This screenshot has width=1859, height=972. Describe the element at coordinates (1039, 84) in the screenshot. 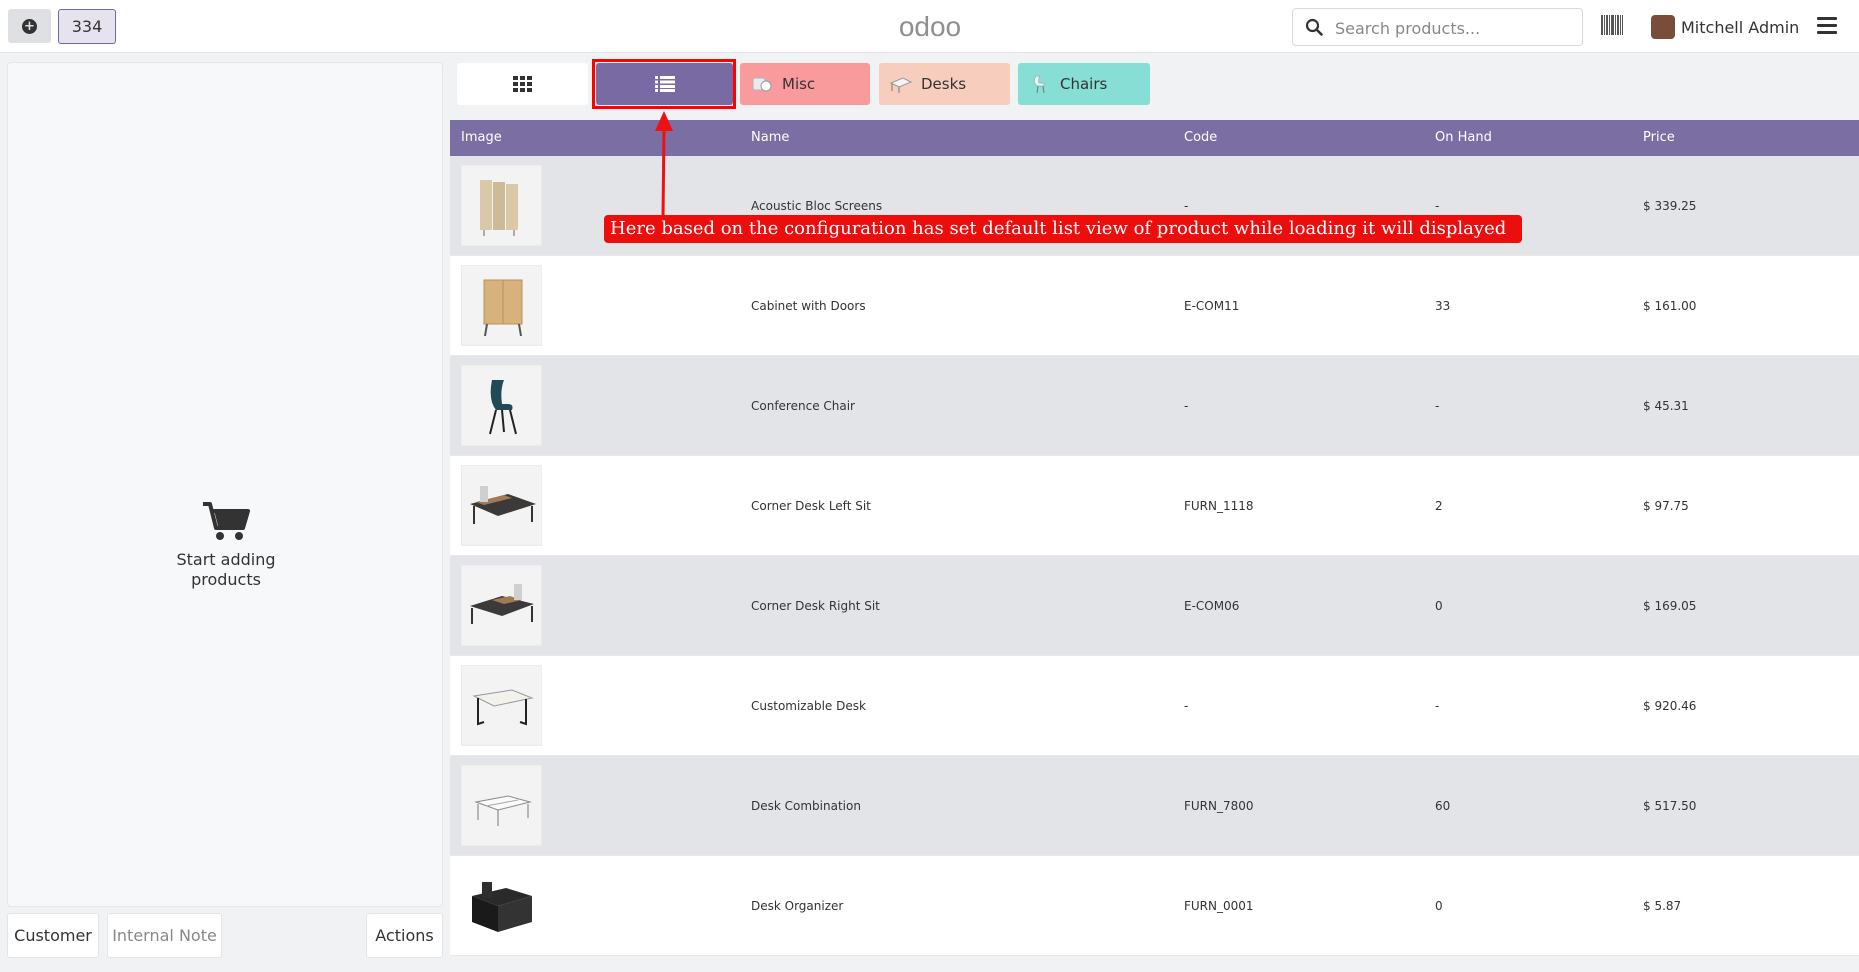

I see `chair-category-icon` at that location.